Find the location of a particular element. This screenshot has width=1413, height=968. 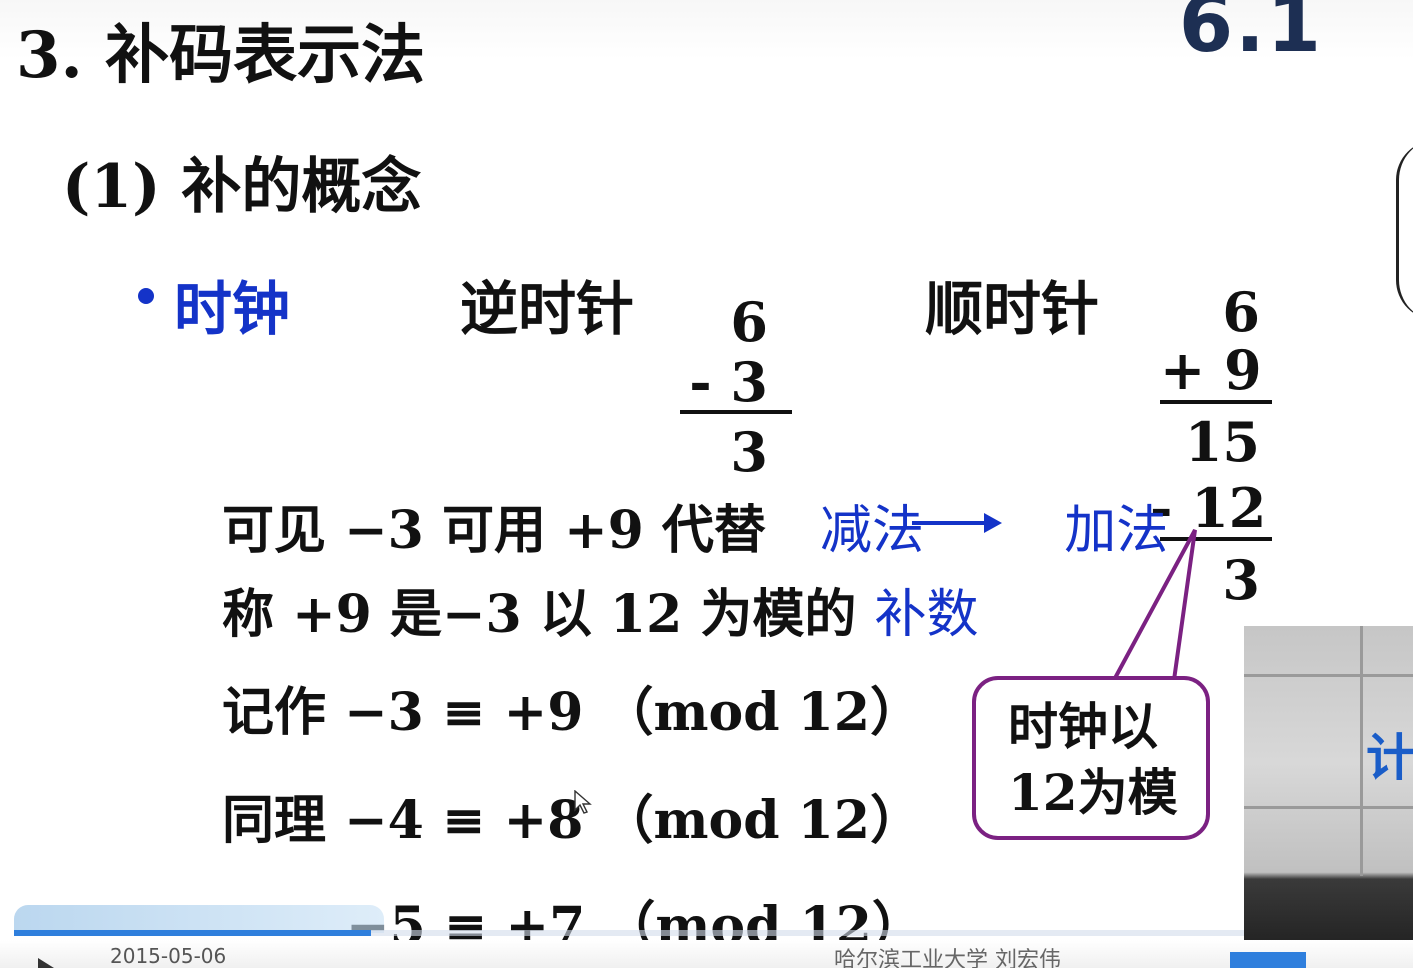

complement-label: 补数 is located at coordinates (926, 615).